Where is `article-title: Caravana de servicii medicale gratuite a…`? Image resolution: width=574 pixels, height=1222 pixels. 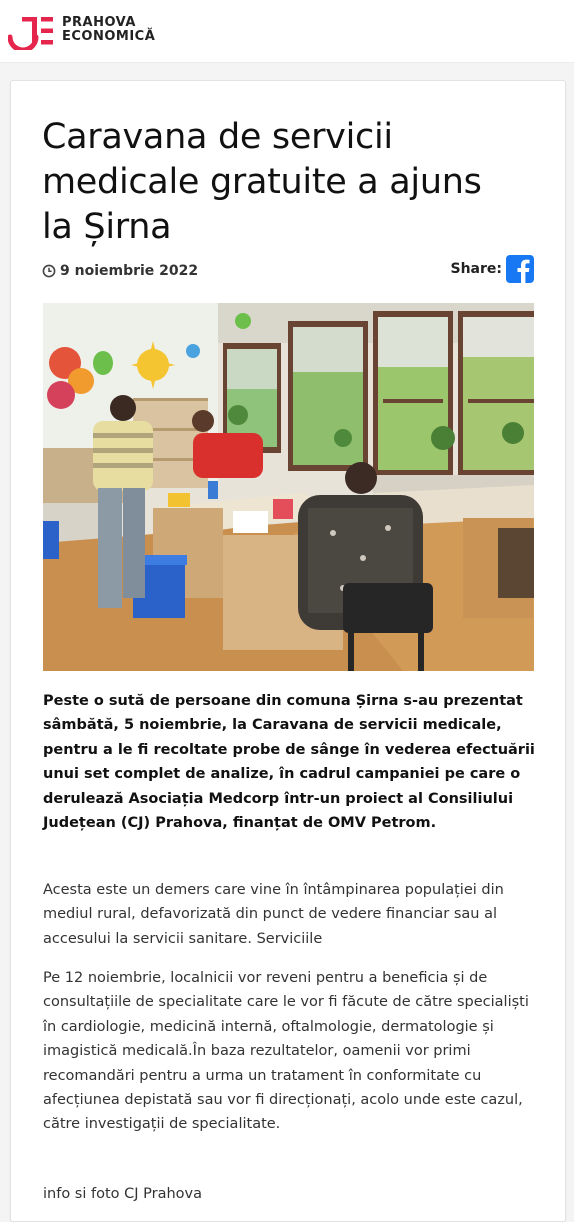
article-title: Caravana de servicii medicale gratuite a… is located at coordinates (262, 182).